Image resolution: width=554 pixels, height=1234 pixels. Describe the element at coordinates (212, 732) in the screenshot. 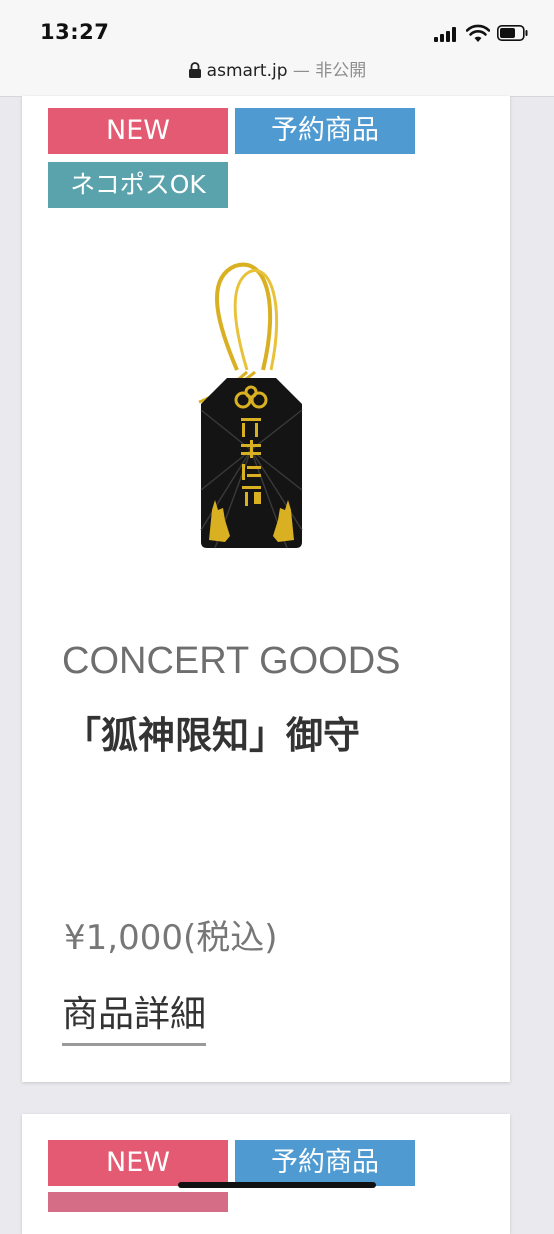

I see `product-name: 「狐神限知」御守` at that location.